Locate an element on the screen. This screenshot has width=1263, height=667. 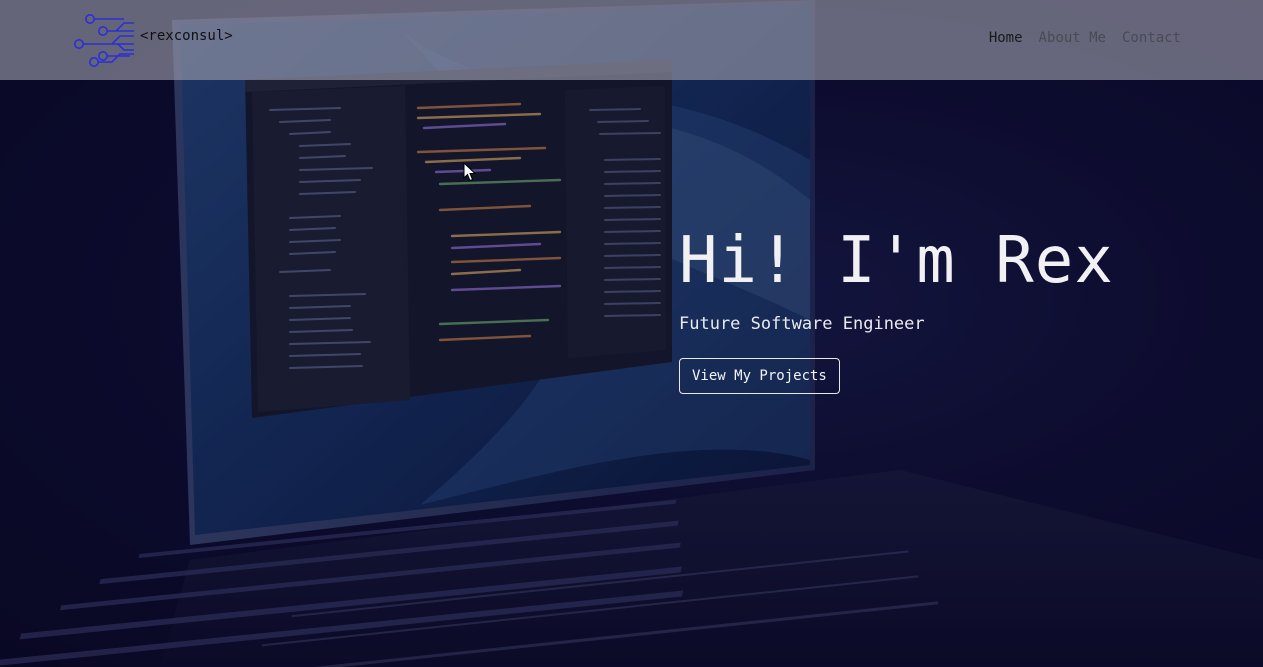
brand: <rexconsul> is located at coordinates (152, 41).